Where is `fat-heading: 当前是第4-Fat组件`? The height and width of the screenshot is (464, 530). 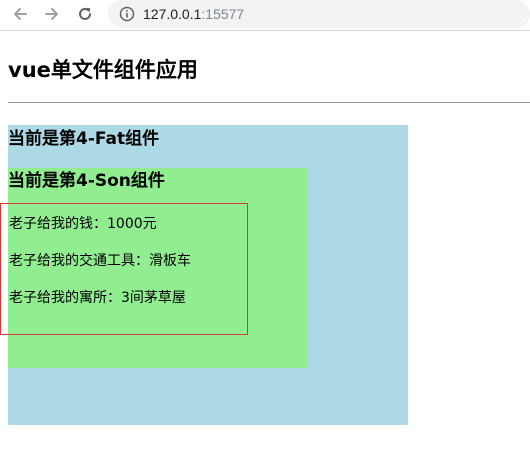 fat-heading: 当前是第4-Fat组件 is located at coordinates (84, 139).